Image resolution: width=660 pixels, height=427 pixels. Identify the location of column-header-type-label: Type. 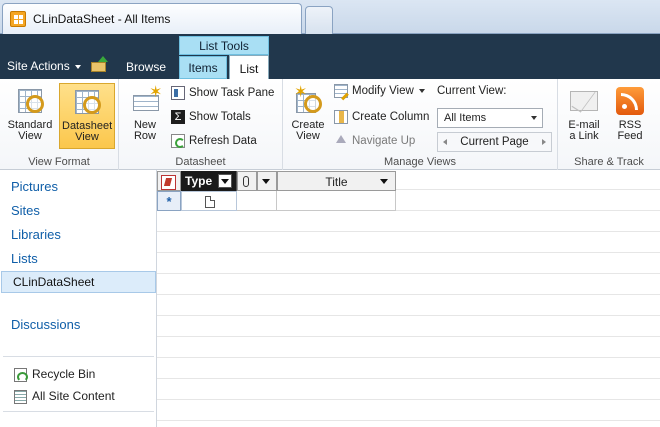
(199, 181).